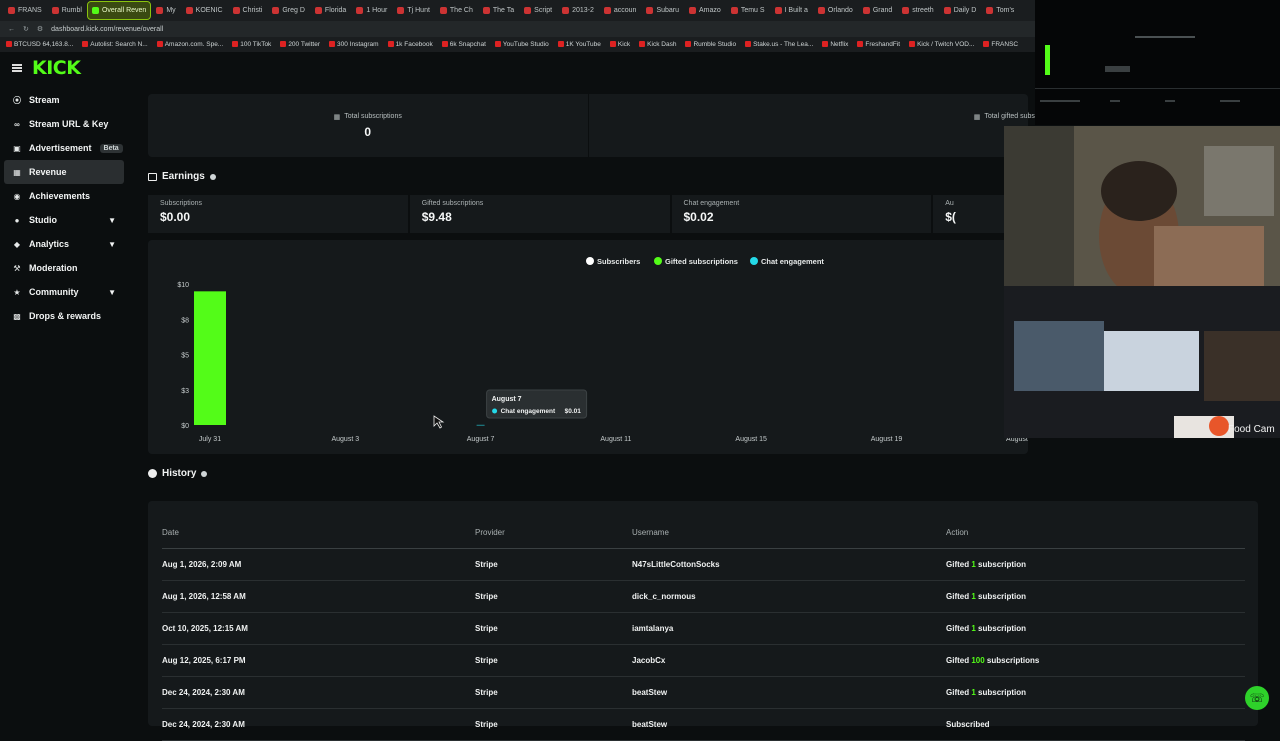 The image size is (1280, 741). Describe the element at coordinates (185, 391) in the screenshot. I see `y-tick-label: $3` at that location.